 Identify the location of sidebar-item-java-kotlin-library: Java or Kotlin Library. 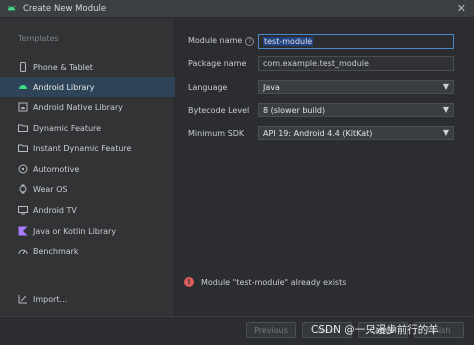
(87, 231).